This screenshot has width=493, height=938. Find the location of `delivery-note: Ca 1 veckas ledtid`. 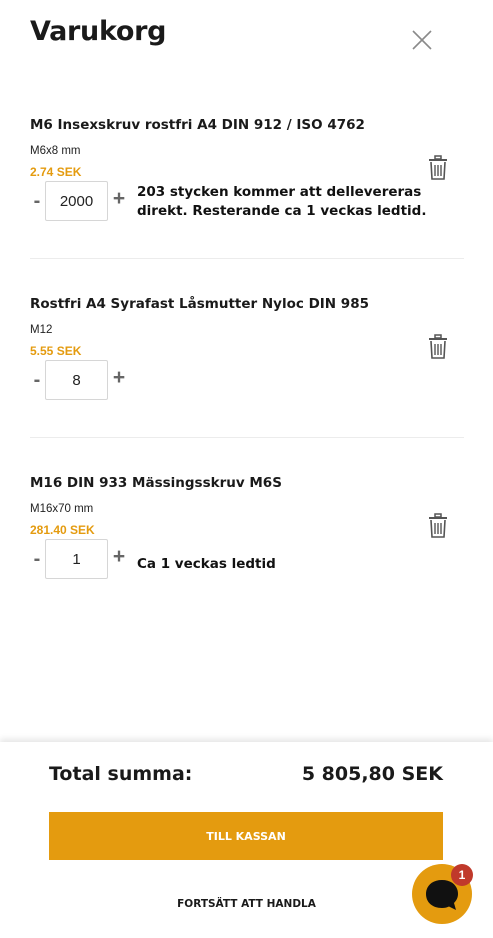

delivery-note: Ca 1 veckas ledtid is located at coordinates (206, 564).